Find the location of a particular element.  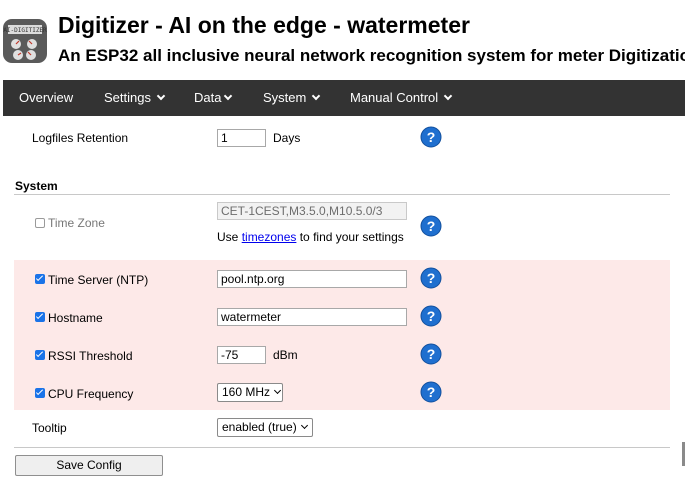

cpu-frequency-checkbox is located at coordinates (40, 393).